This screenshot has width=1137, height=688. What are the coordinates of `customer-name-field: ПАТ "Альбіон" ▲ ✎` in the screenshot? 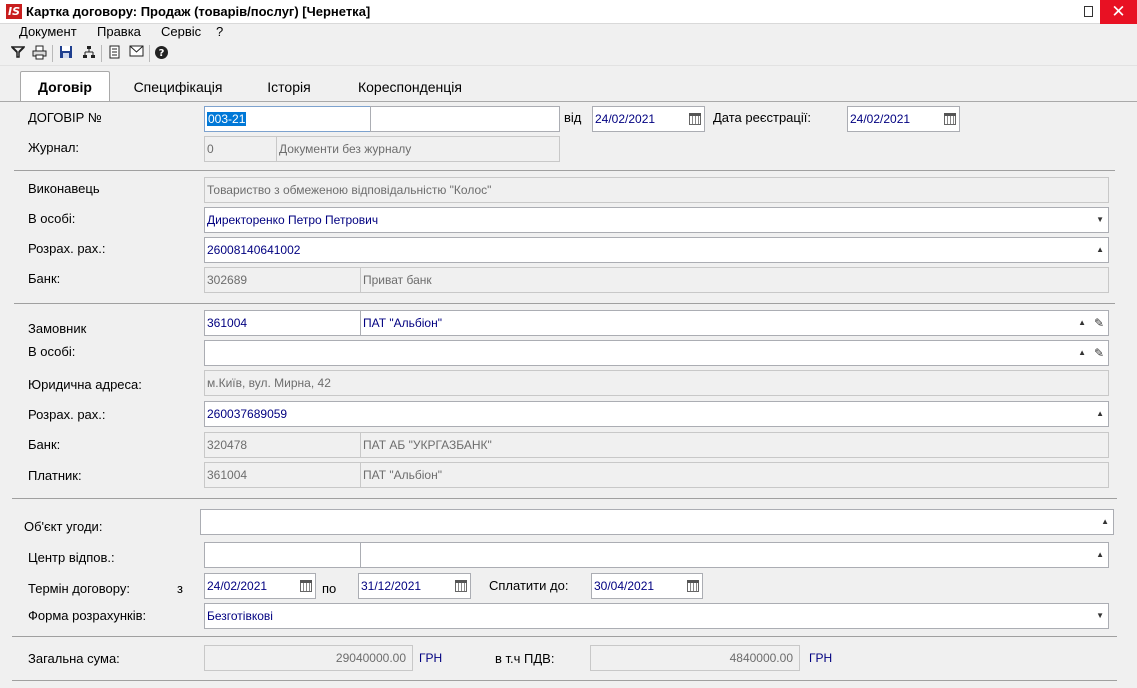 It's located at (734, 323).